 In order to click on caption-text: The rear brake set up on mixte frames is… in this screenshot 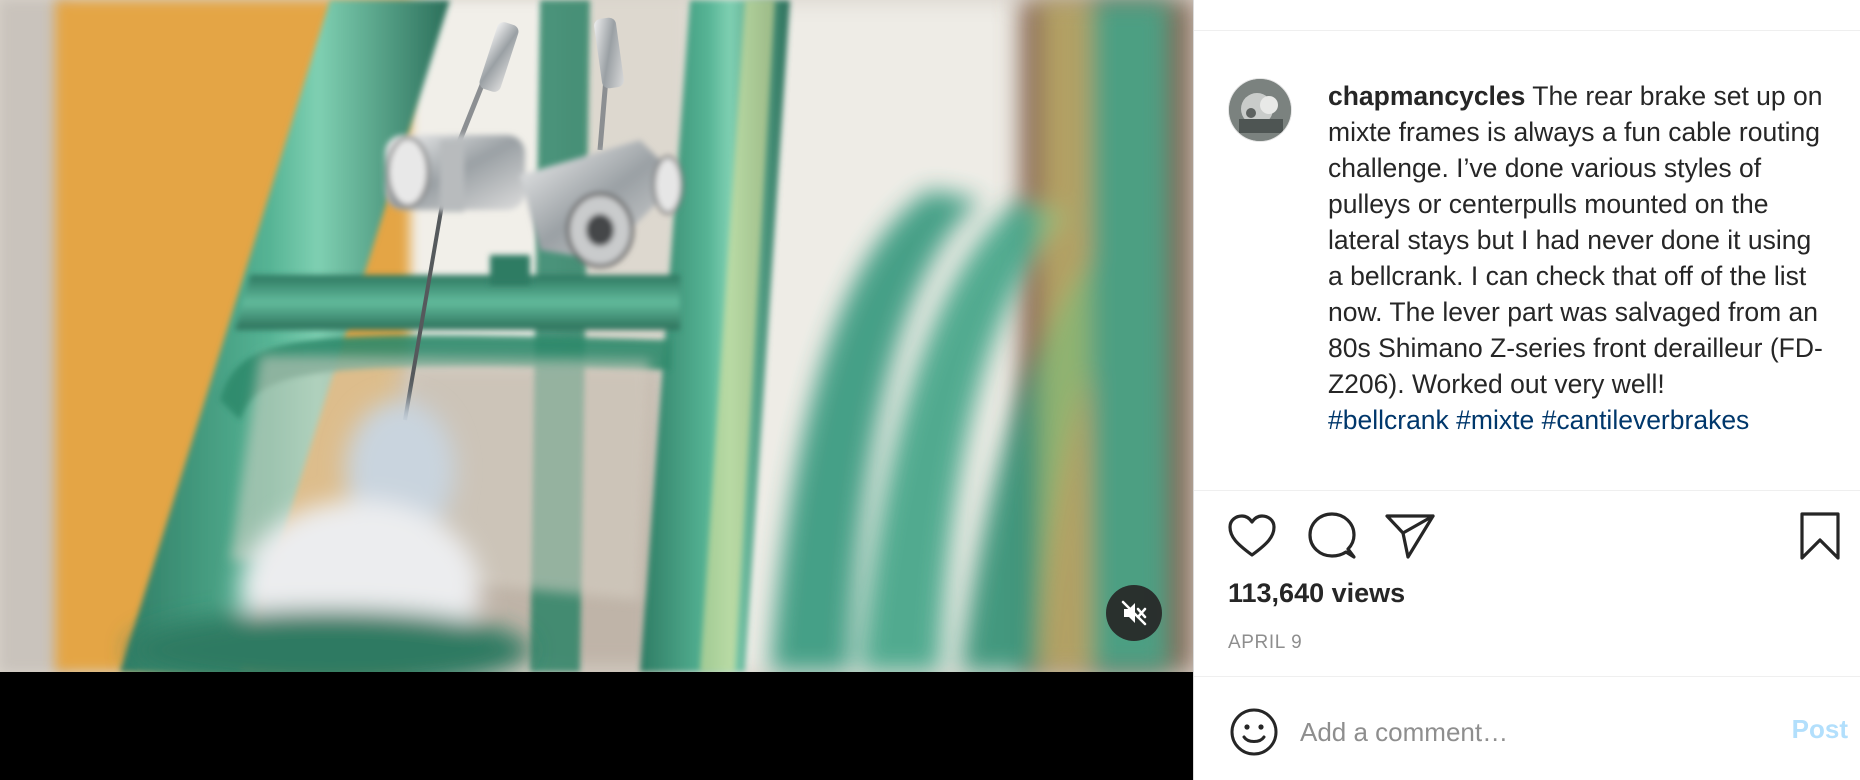, I will do `click(1575, 240)`.